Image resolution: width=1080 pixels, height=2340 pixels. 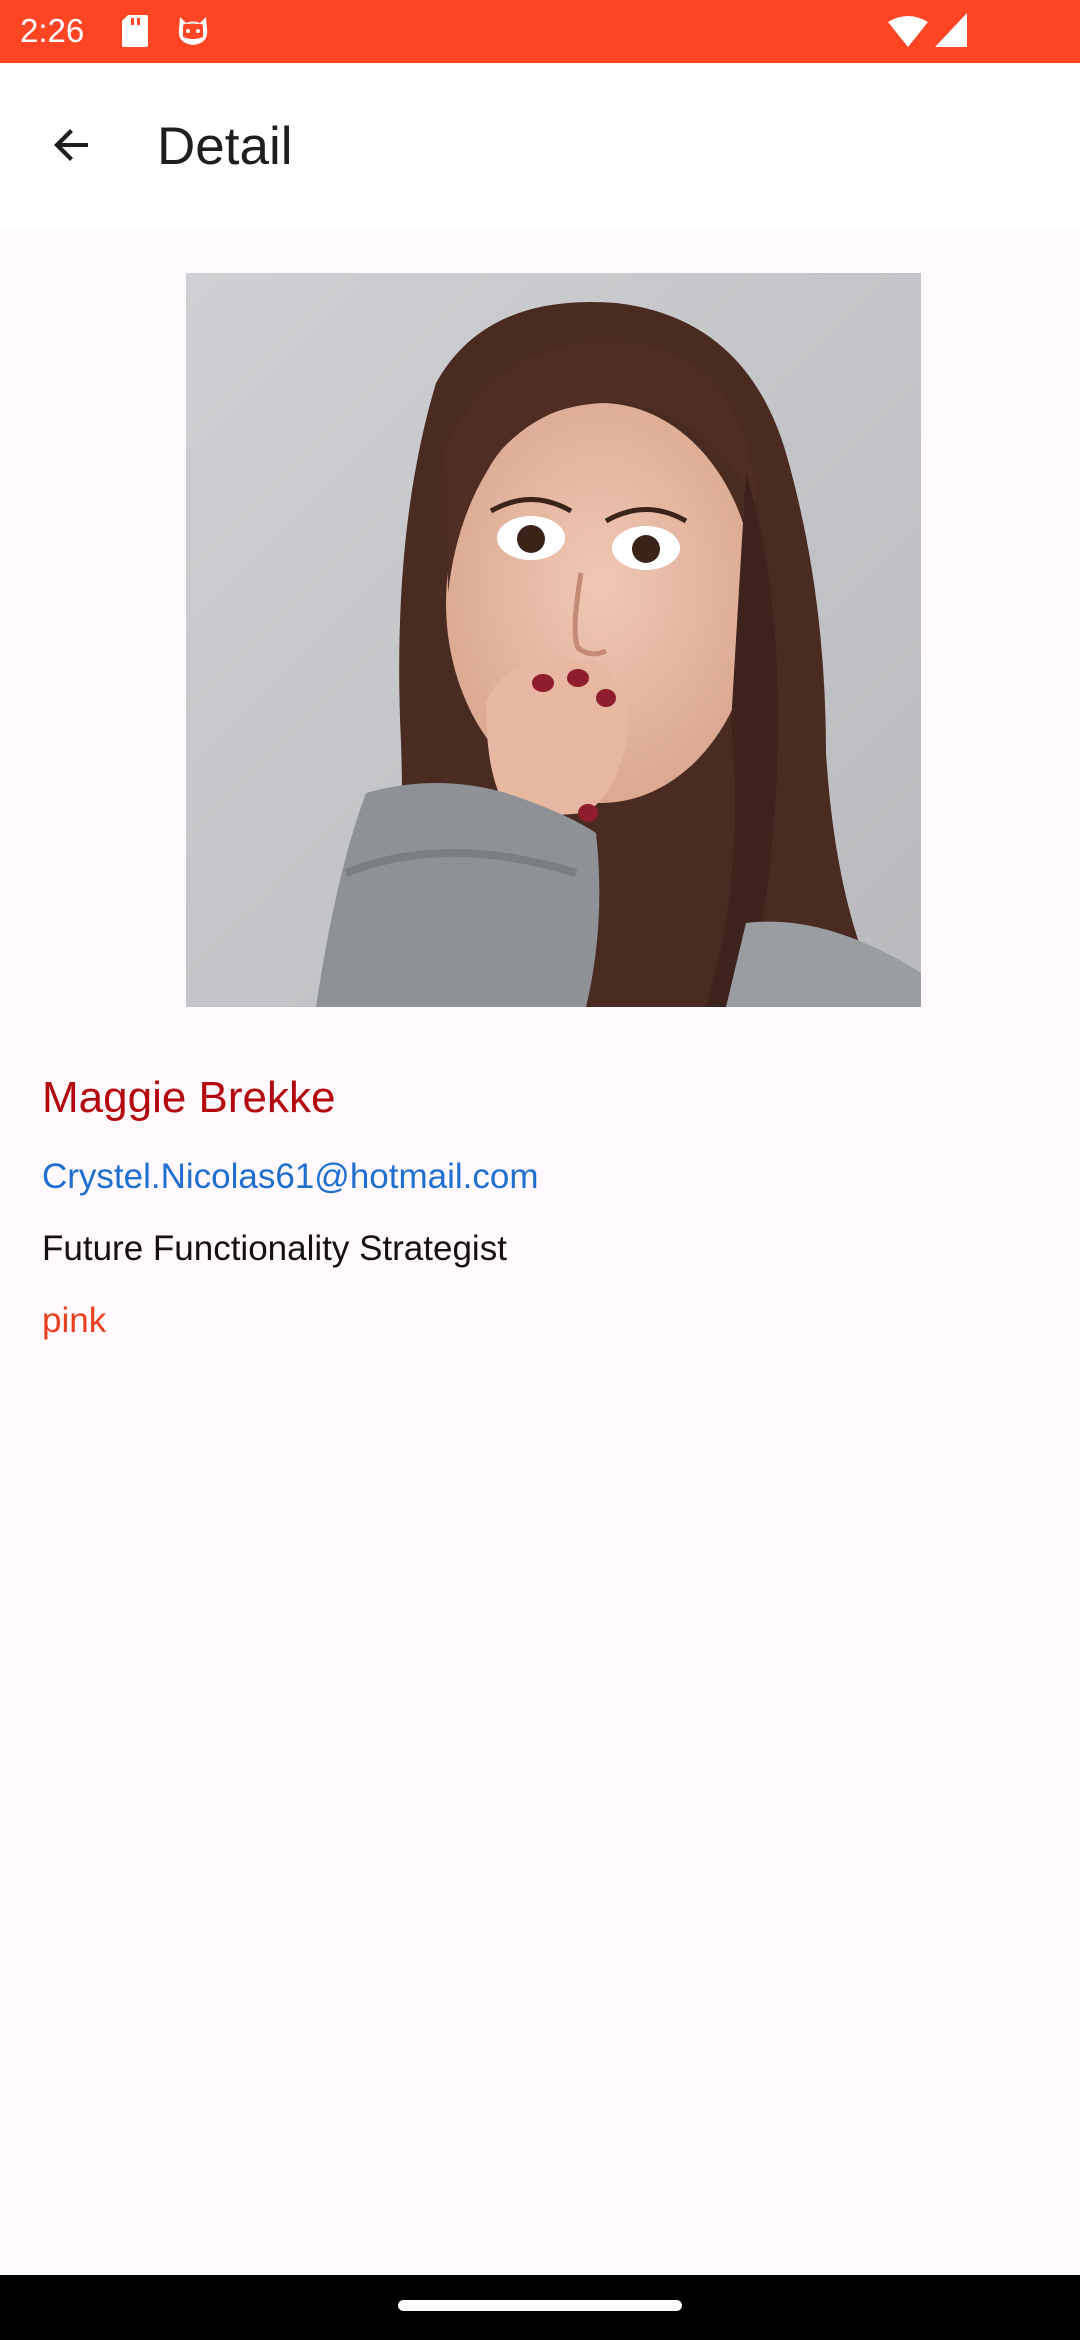 I want to click on sd-card-icon, so click(x=135, y=33).